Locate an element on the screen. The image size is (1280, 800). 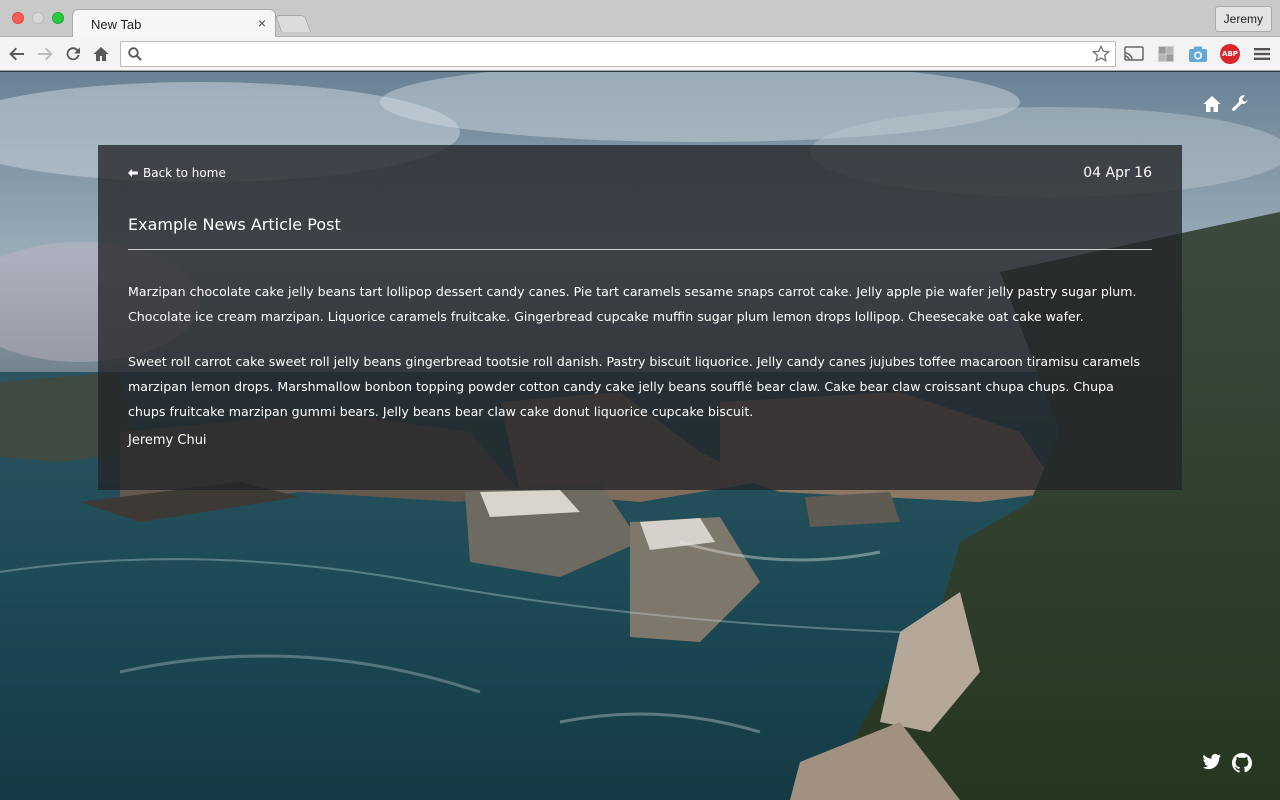
title-divider is located at coordinates (640, 249).